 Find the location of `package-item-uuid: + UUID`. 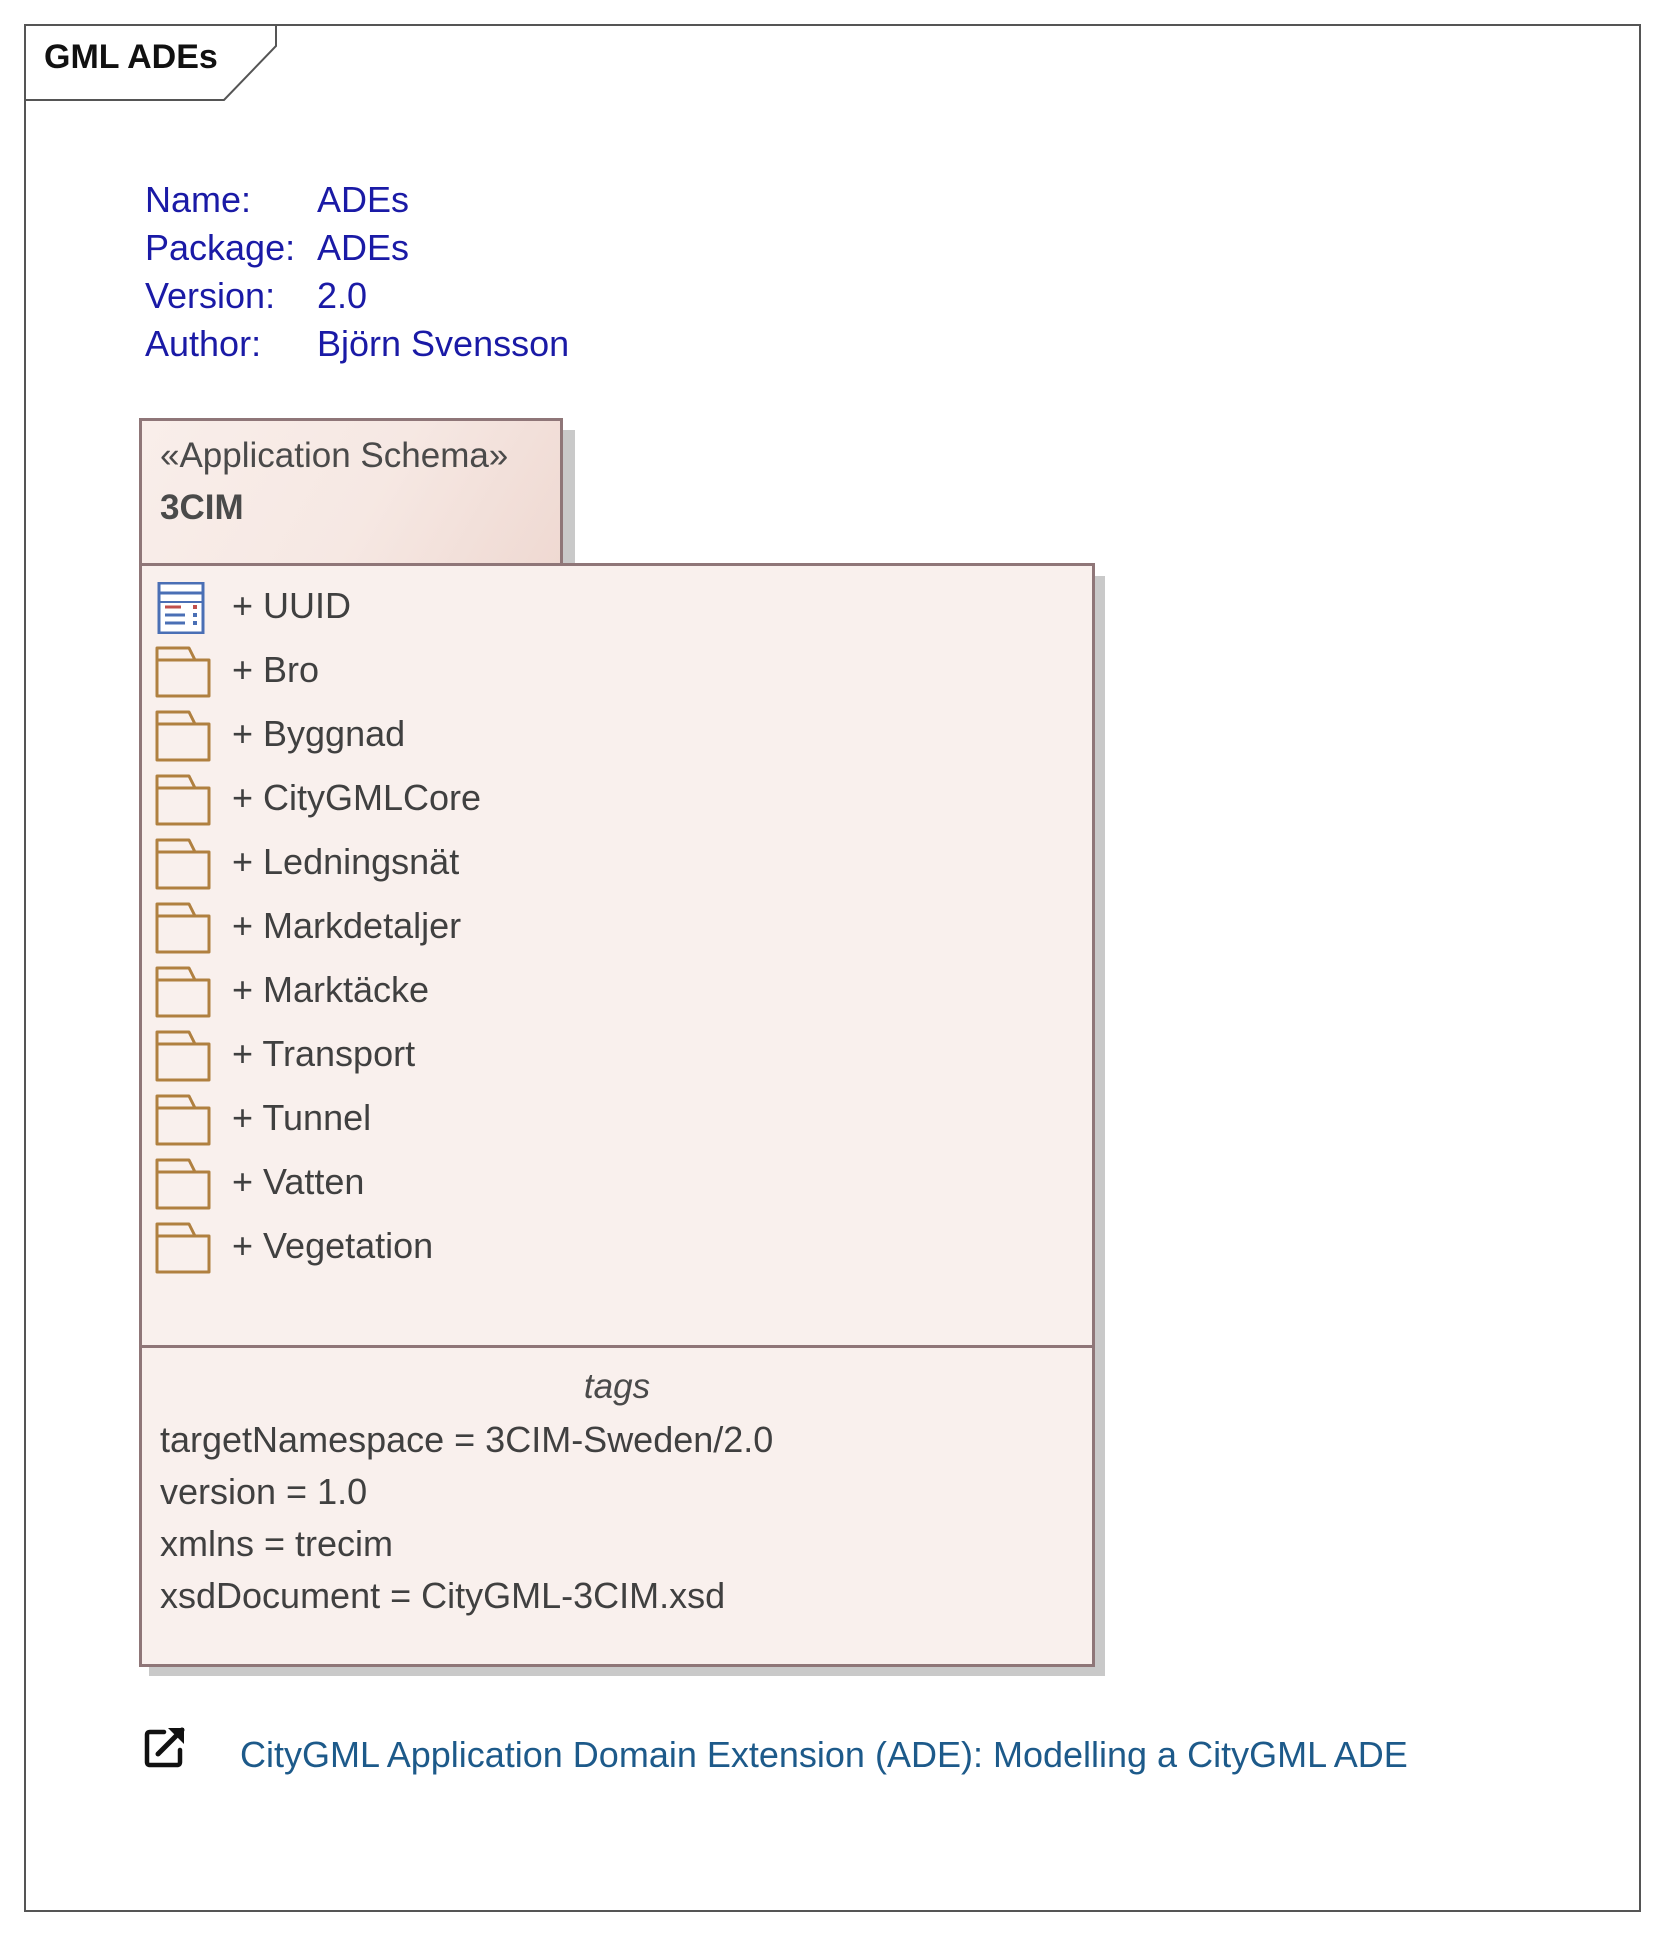

package-item-uuid: + UUID is located at coordinates (505, 608).